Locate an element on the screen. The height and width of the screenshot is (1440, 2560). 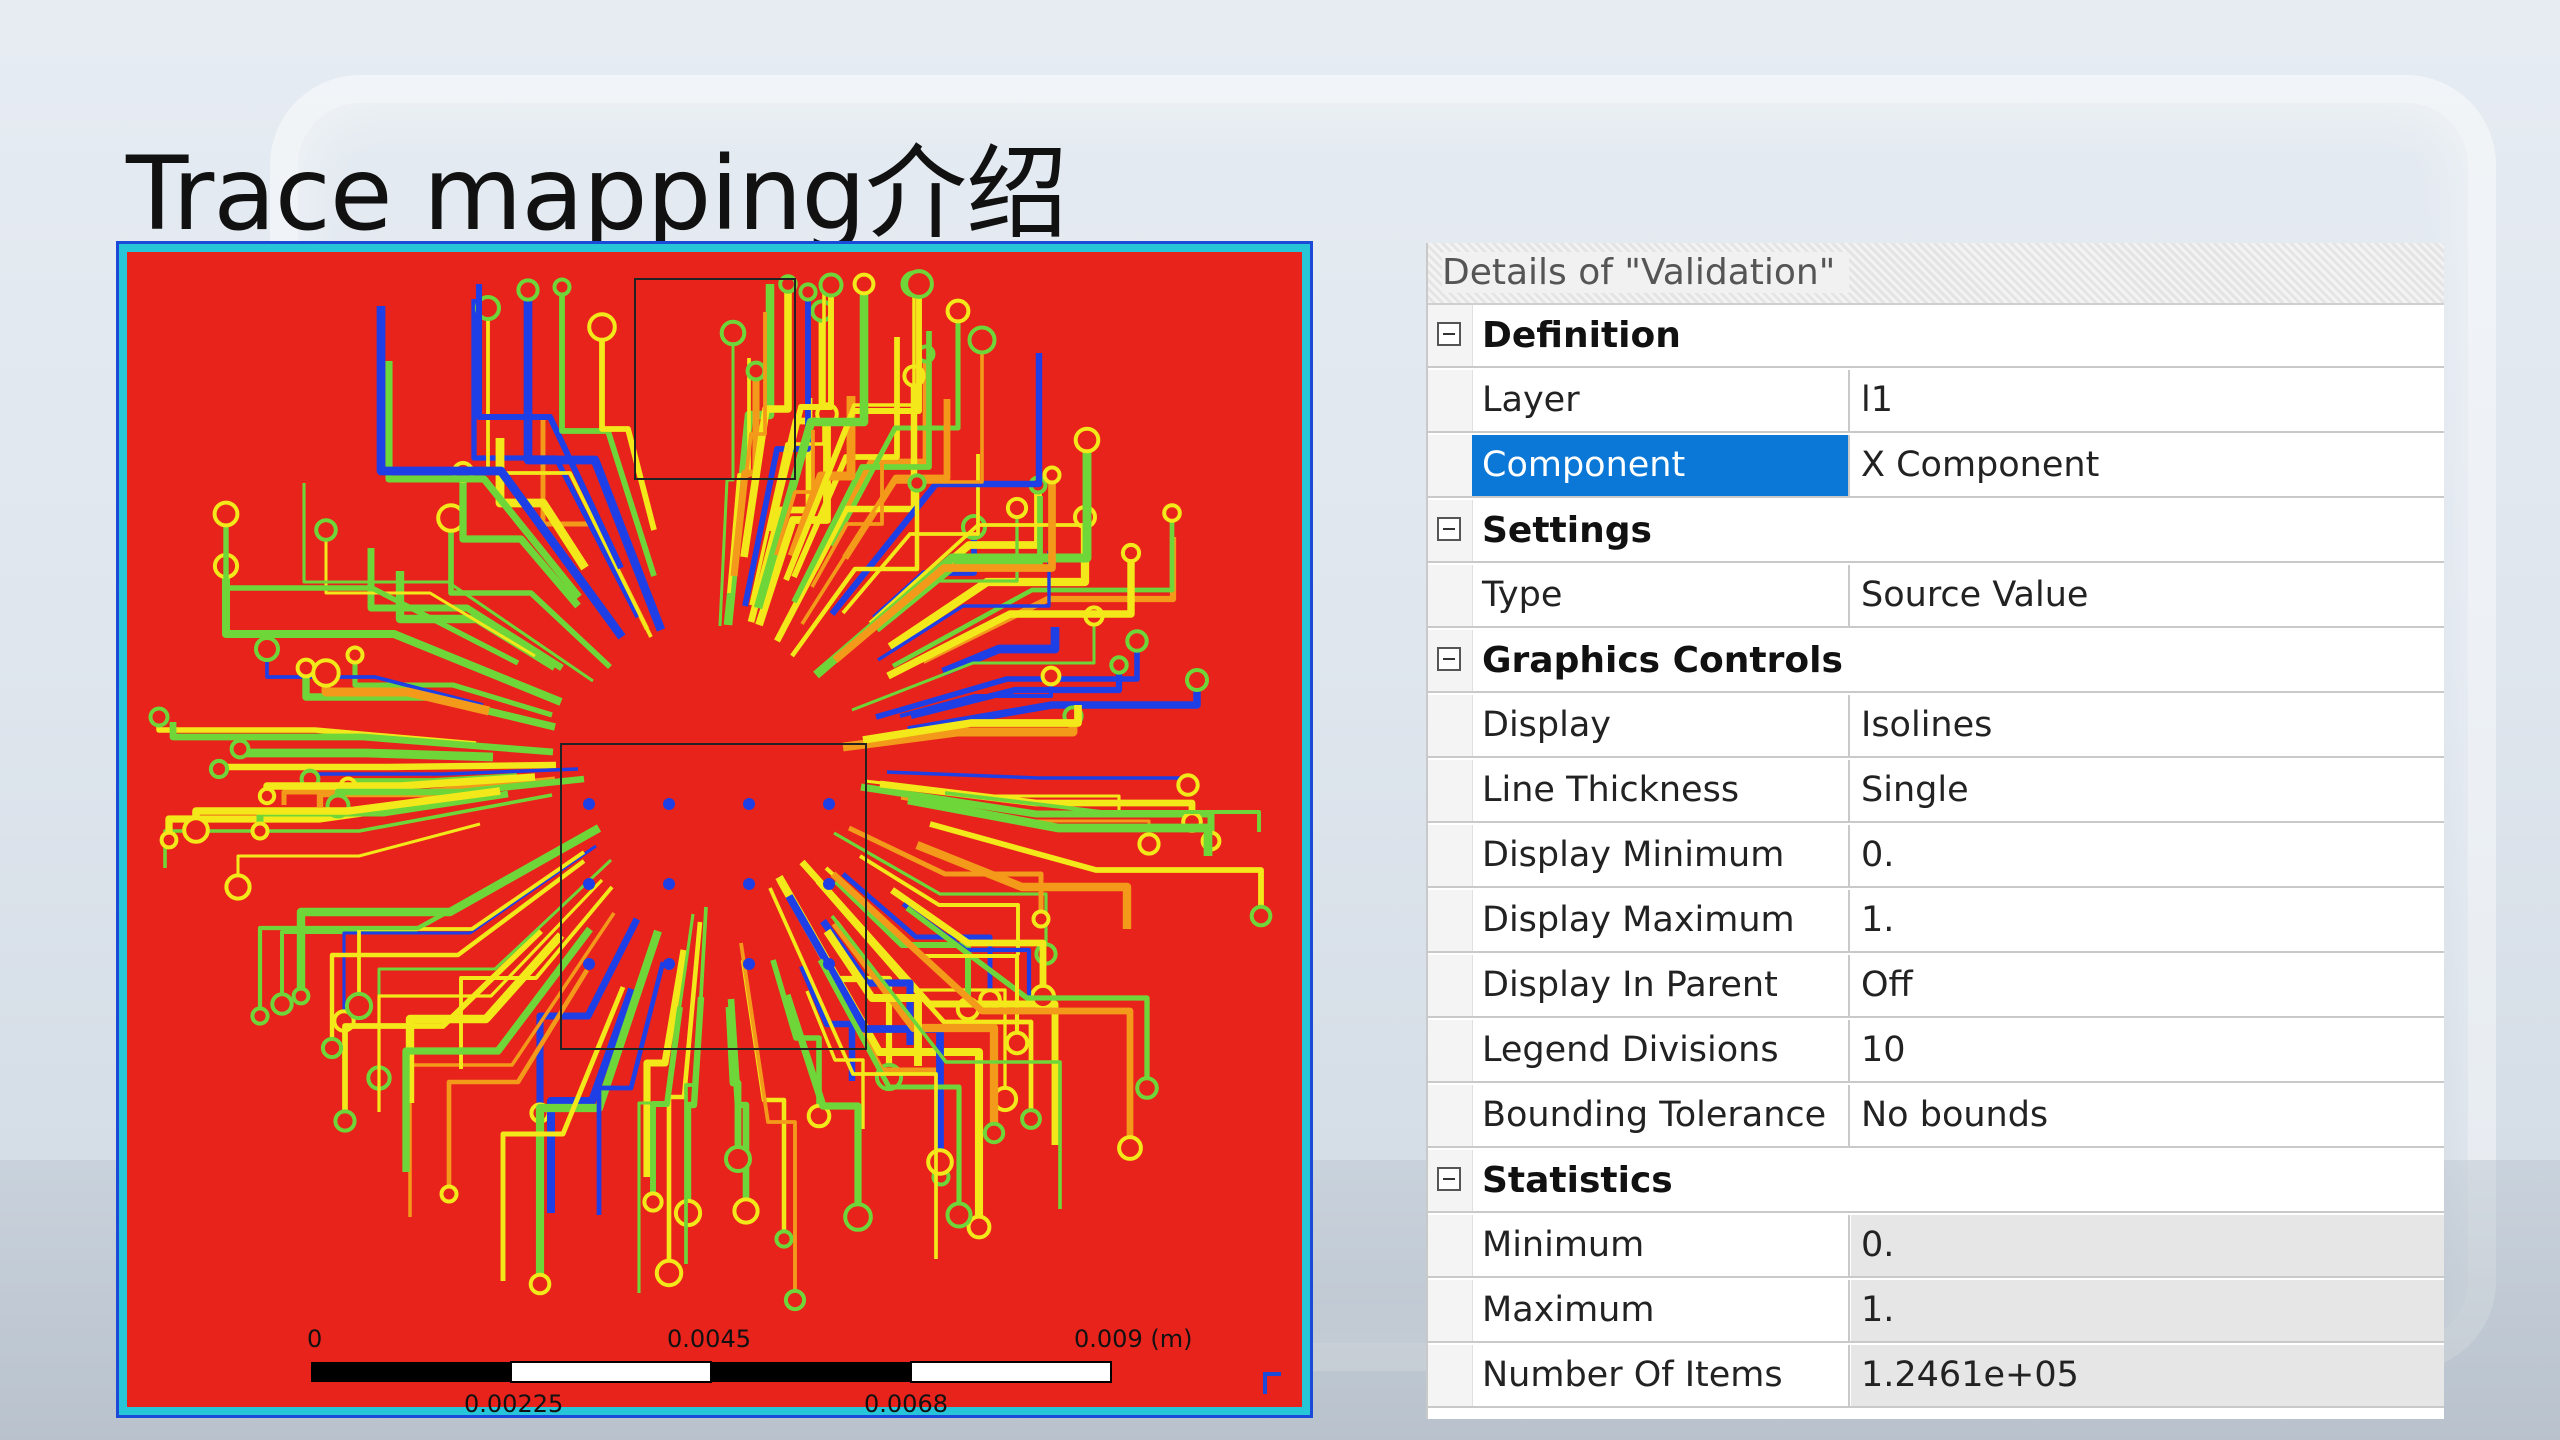
prop-name: Component is located at coordinates (1661, 465).